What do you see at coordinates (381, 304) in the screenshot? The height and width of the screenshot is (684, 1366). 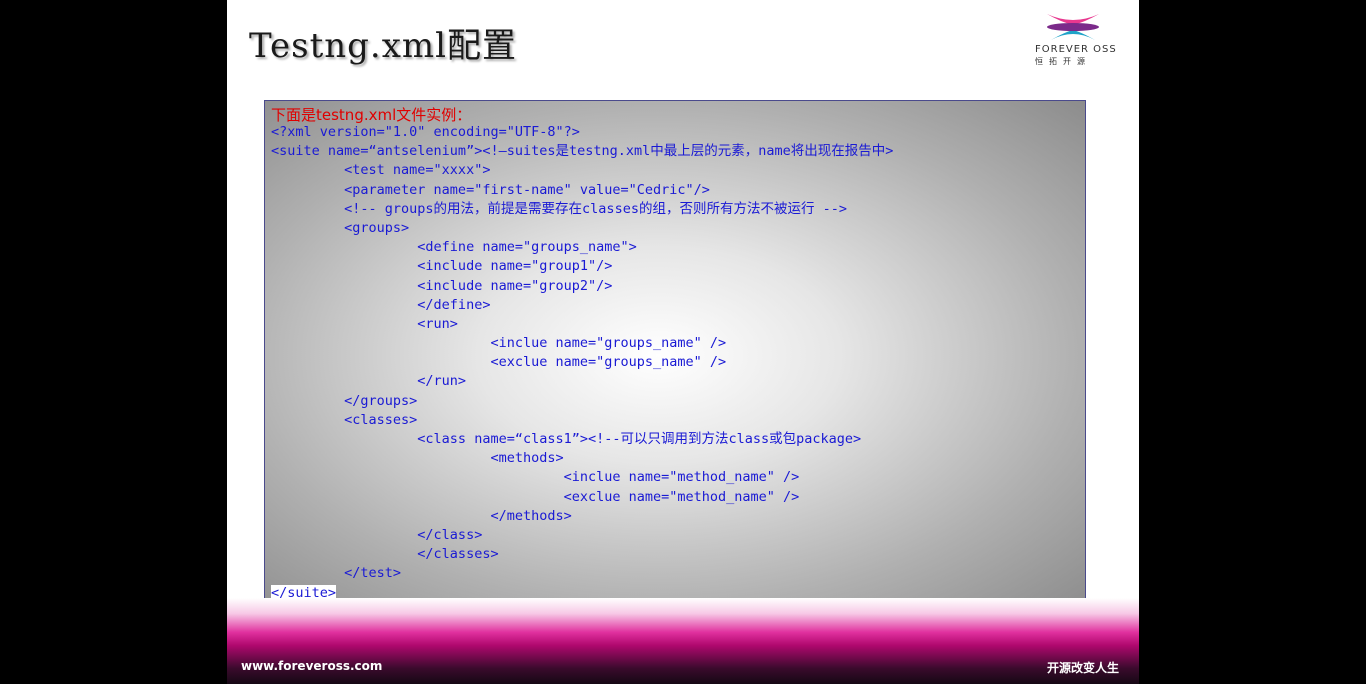 I see `code-line-text: </define>` at bounding box center [381, 304].